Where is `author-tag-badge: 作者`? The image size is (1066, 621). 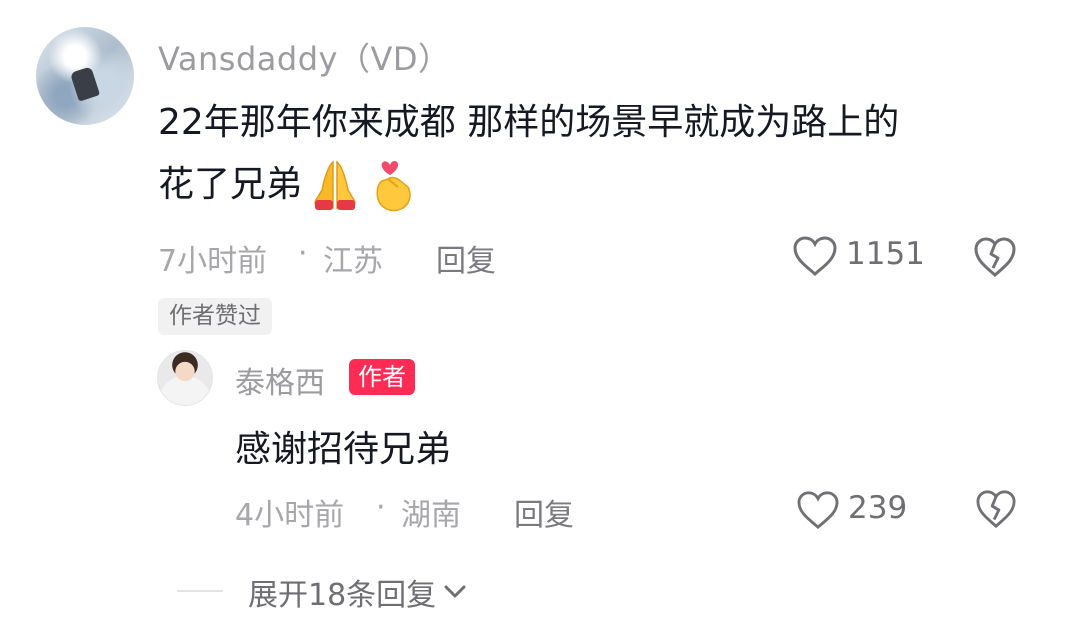
author-tag-badge: 作者 is located at coordinates (382, 377).